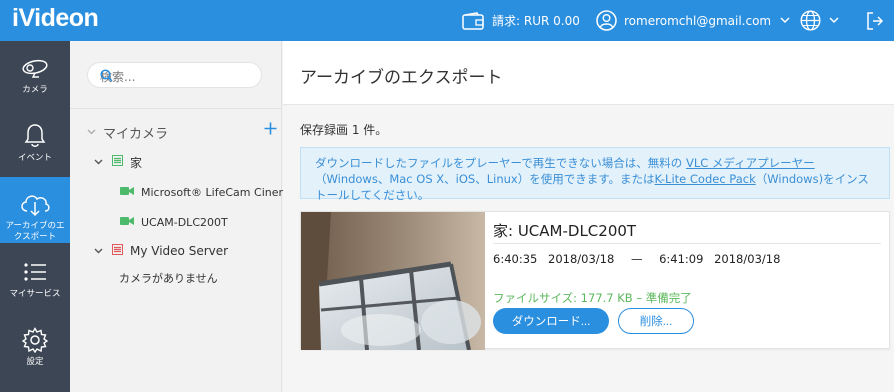 This screenshot has height=392, width=894. Describe the element at coordinates (705, 179) in the screenshot. I see `k-lite-link: K-Lite Codec Pack` at that location.